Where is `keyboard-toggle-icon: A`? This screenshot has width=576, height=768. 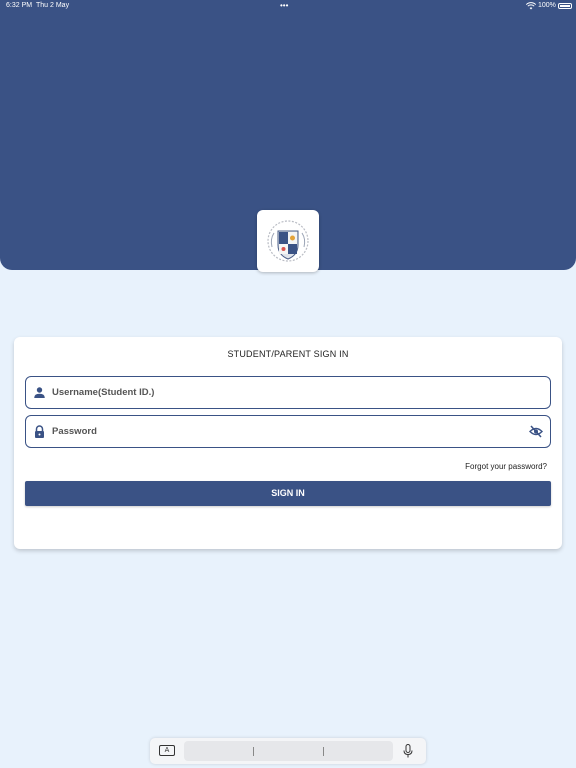 keyboard-toggle-icon: A is located at coordinates (167, 750).